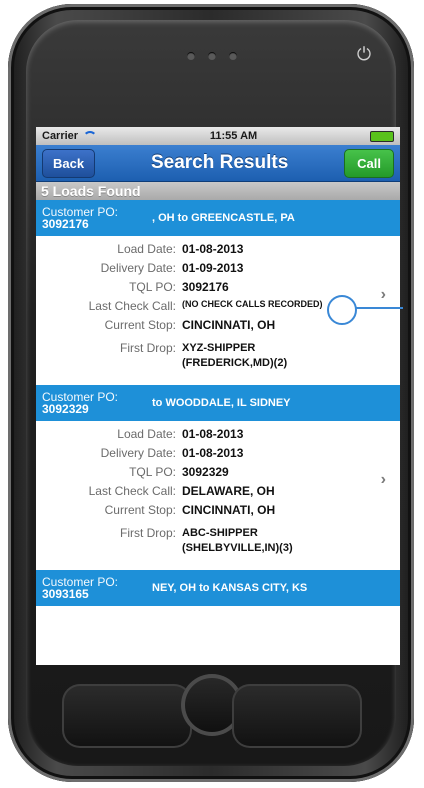 This screenshot has width=424, height=788. I want to click on first-drop-value: XYZ-SHIPPER (FREDERICK,MD)(2), so click(235, 355).